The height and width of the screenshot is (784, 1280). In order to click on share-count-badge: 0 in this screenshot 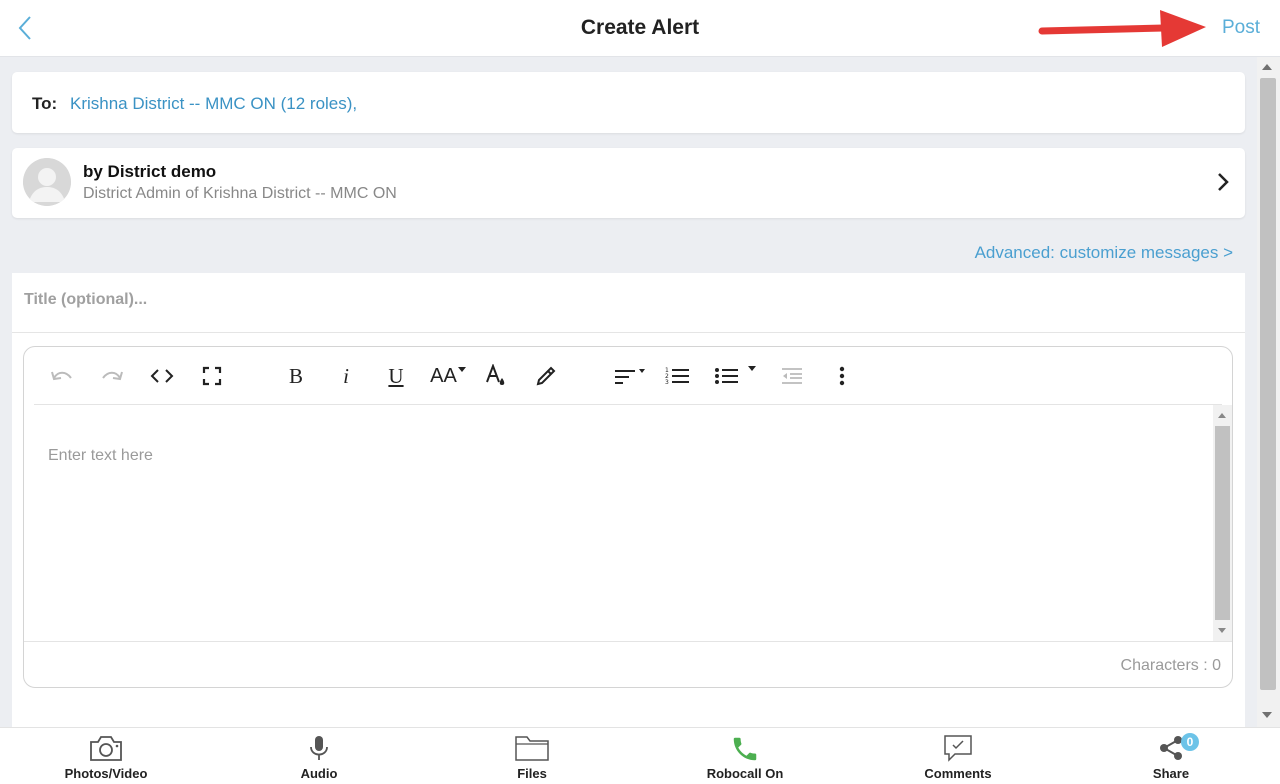, I will do `click(1190, 742)`.